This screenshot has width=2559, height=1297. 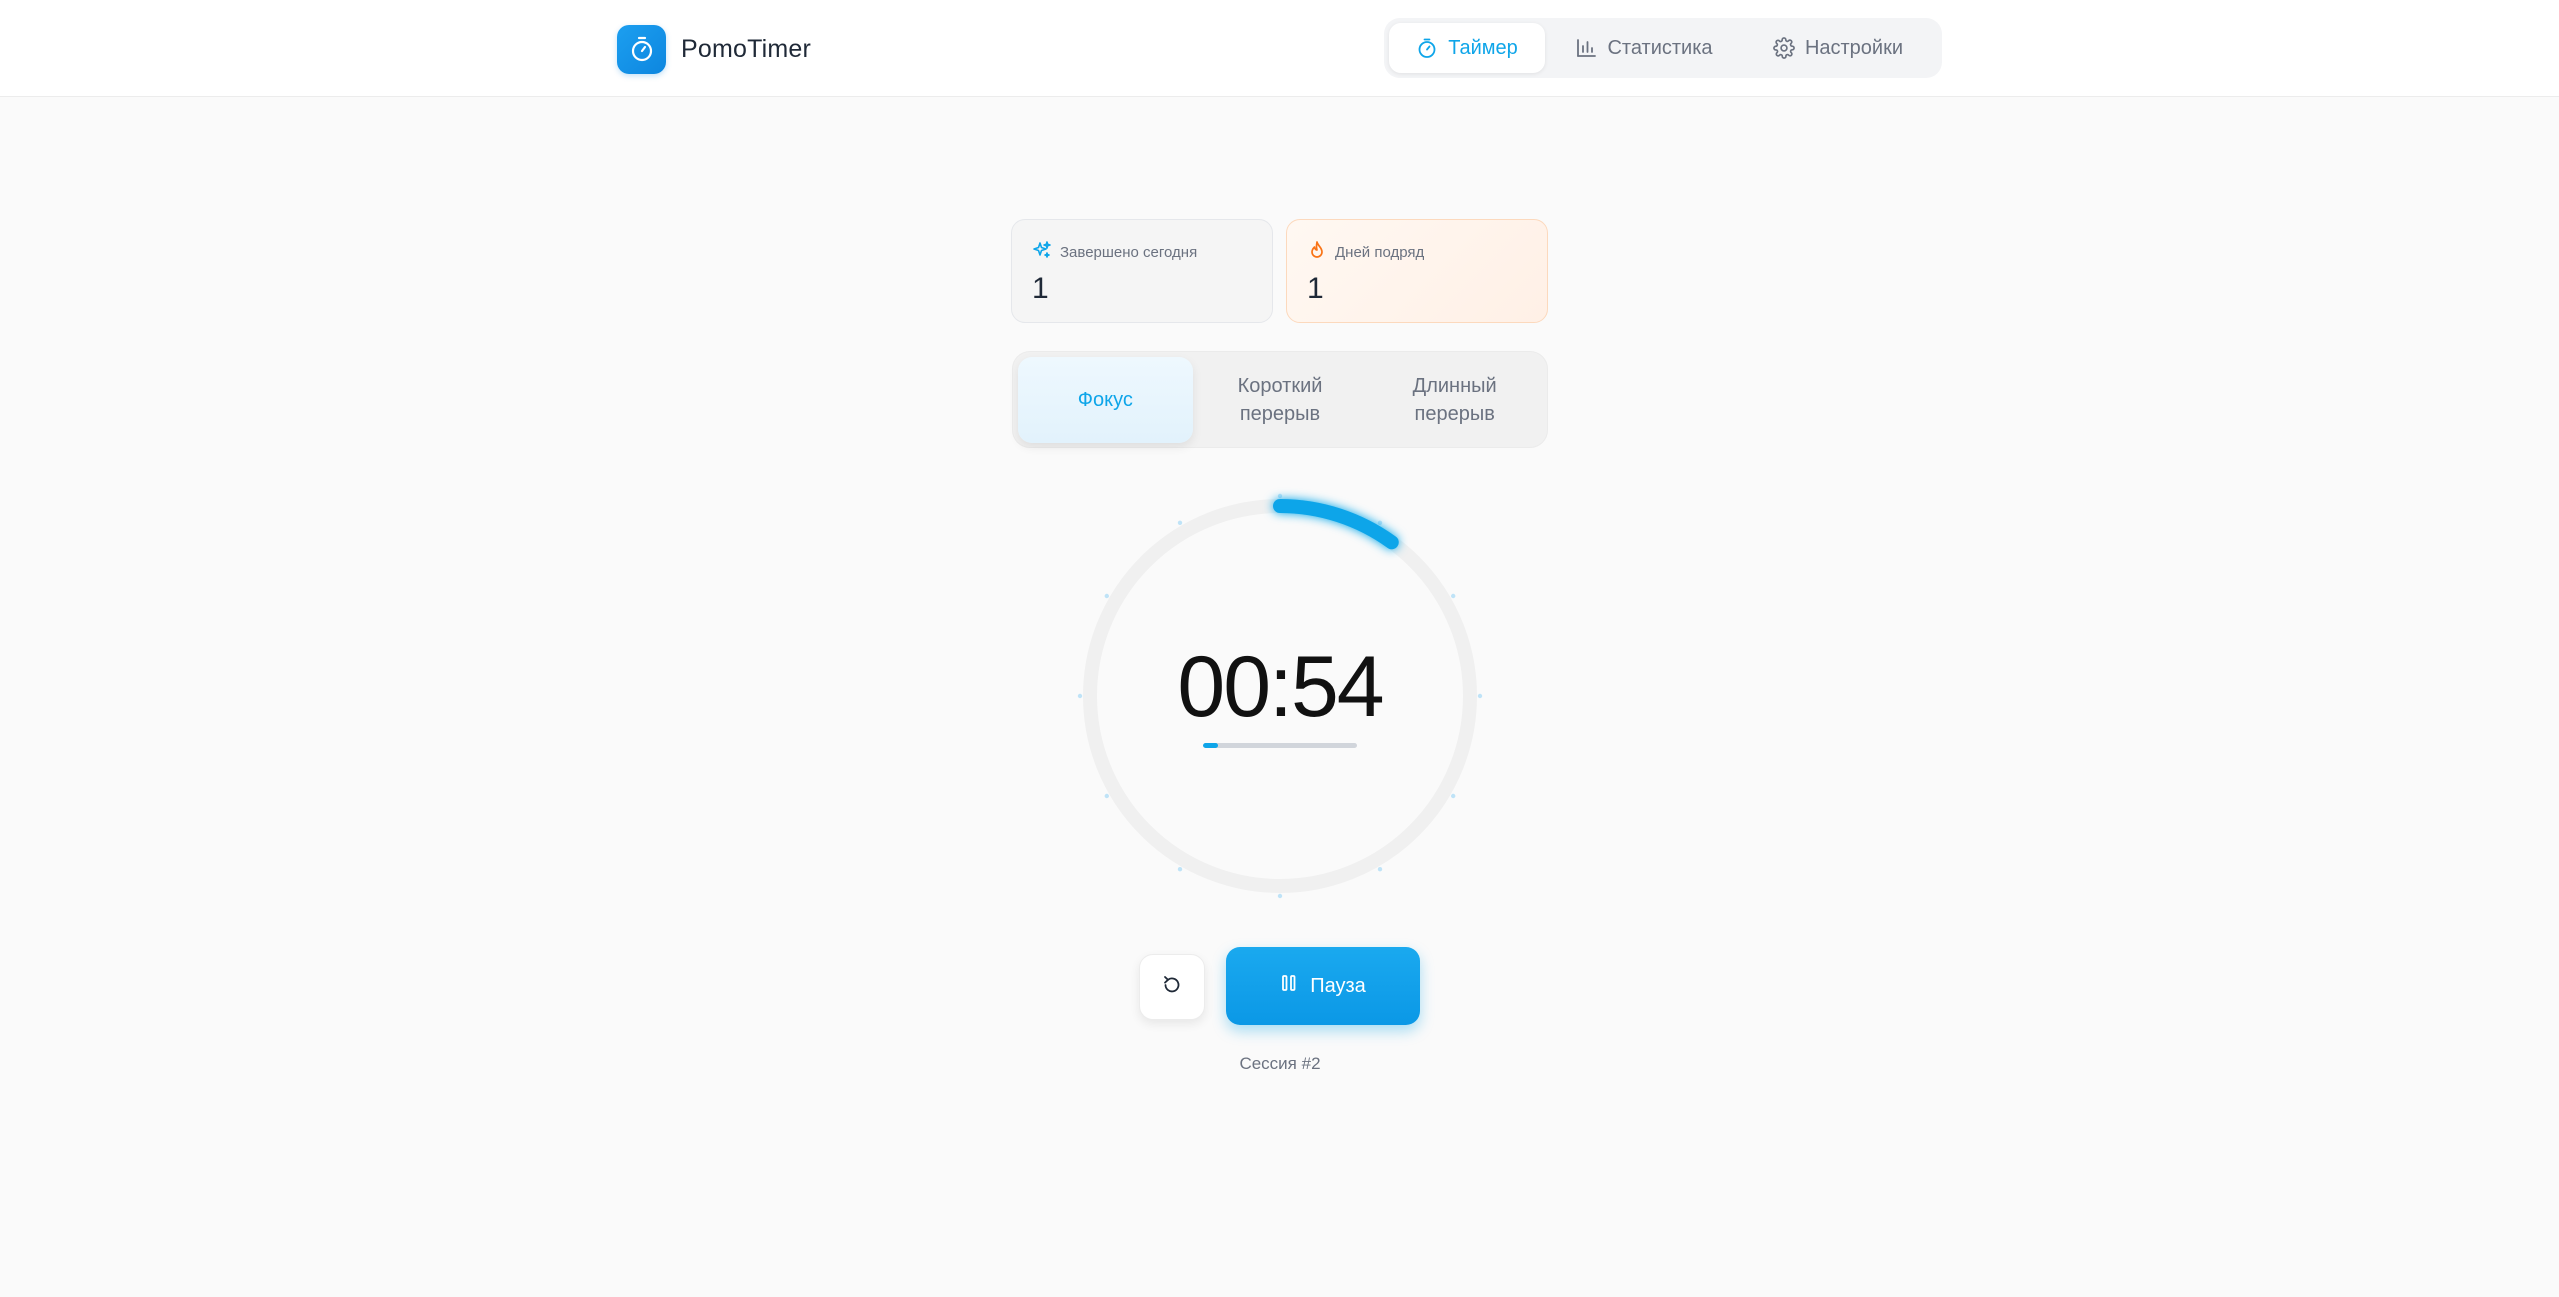 I want to click on mode-label: Длинный перерыв, so click(x=1454, y=399).